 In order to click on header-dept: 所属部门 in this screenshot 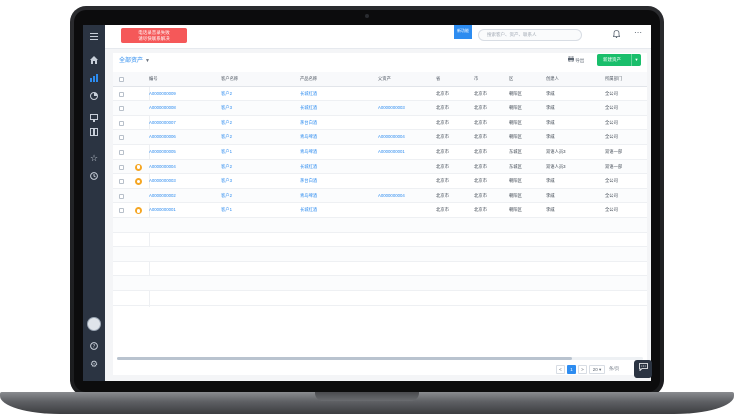, I will do `click(613, 79)`.